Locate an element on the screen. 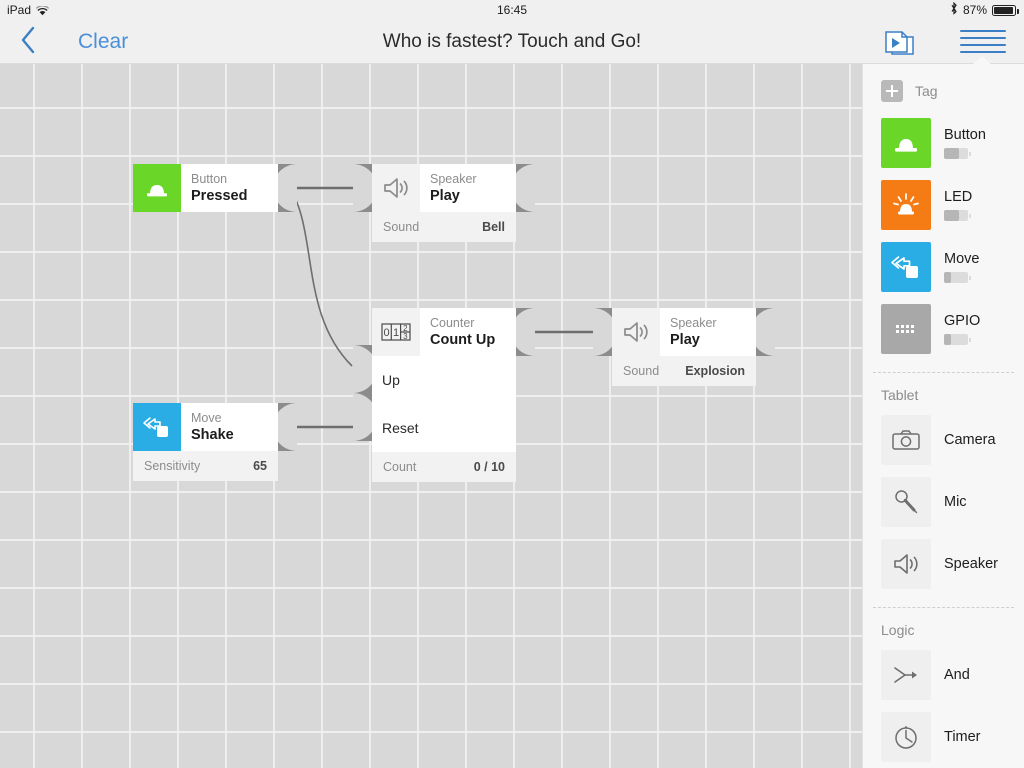  page-title: Who is fastest? Touch and Go! is located at coordinates (512, 41).